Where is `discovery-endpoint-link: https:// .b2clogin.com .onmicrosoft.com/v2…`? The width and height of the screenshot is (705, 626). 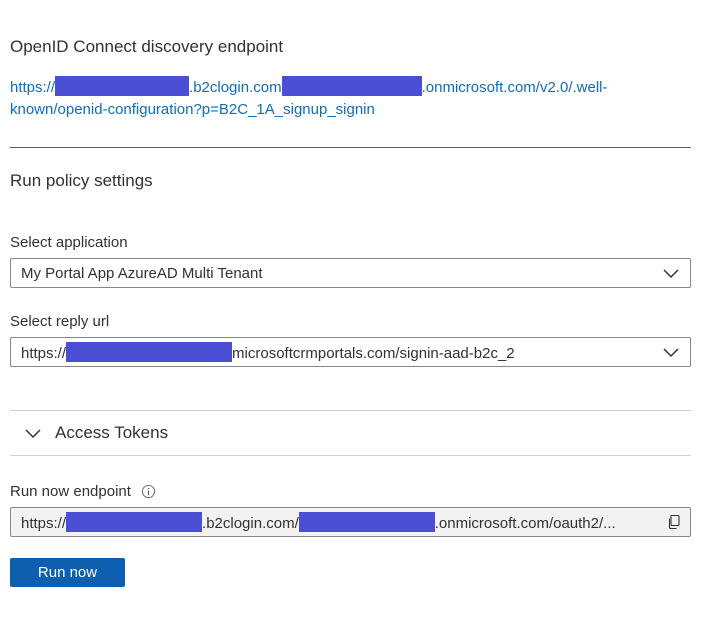
discovery-endpoint-link: https:// .b2clogin.com .onmicrosoft.com/v2… is located at coordinates (350, 98).